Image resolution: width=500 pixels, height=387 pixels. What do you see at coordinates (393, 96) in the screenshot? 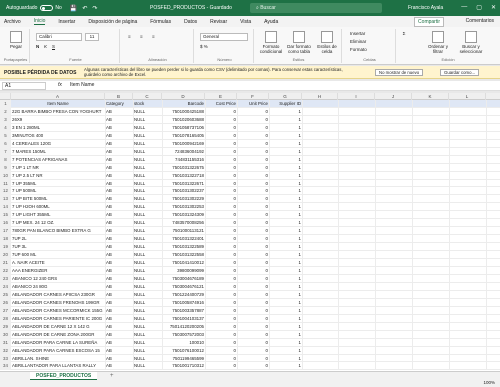
I see `column-header-j: J` at bounding box center [393, 96].